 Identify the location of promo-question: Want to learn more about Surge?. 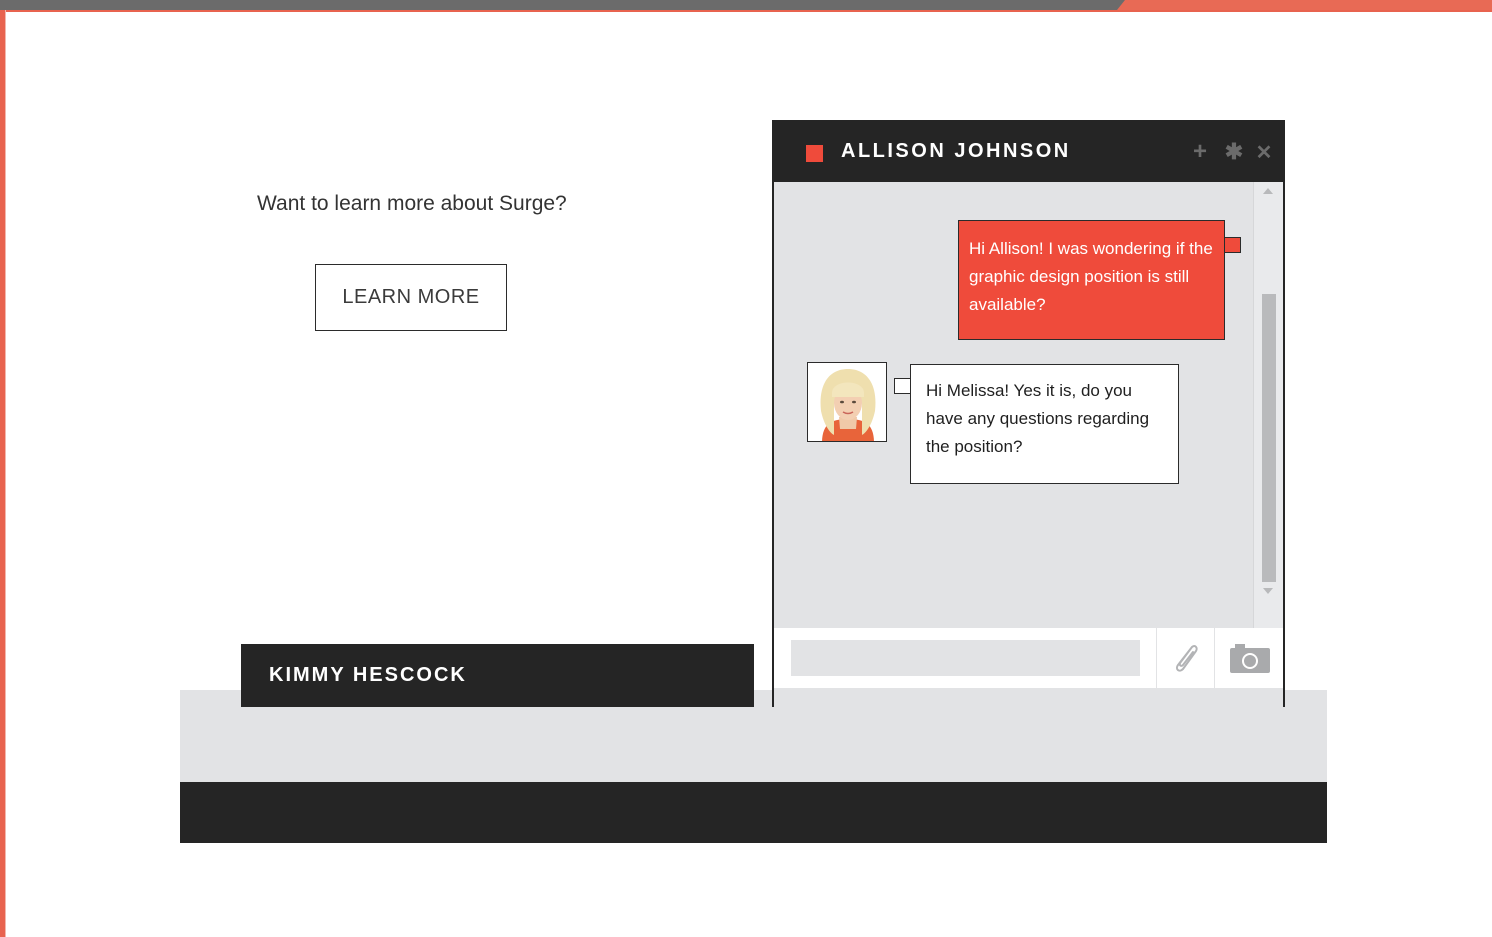
(412, 203).